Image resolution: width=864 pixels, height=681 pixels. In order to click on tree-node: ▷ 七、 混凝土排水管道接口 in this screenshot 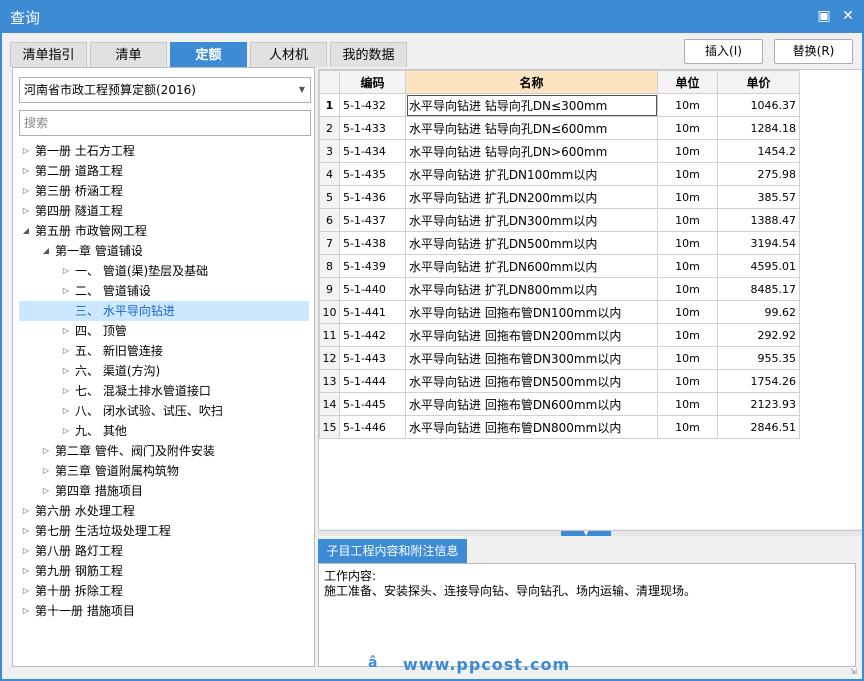, I will do `click(164, 391)`.